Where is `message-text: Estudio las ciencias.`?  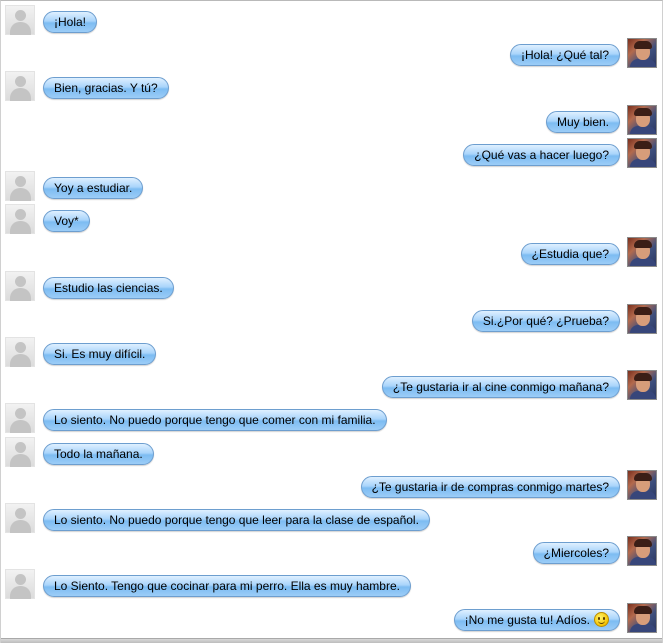 message-text: Estudio las ciencias. is located at coordinates (108, 287).